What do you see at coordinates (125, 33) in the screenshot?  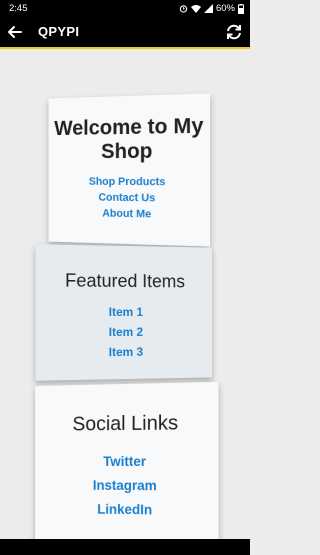 I see `app-bar: QPYPI` at bounding box center [125, 33].